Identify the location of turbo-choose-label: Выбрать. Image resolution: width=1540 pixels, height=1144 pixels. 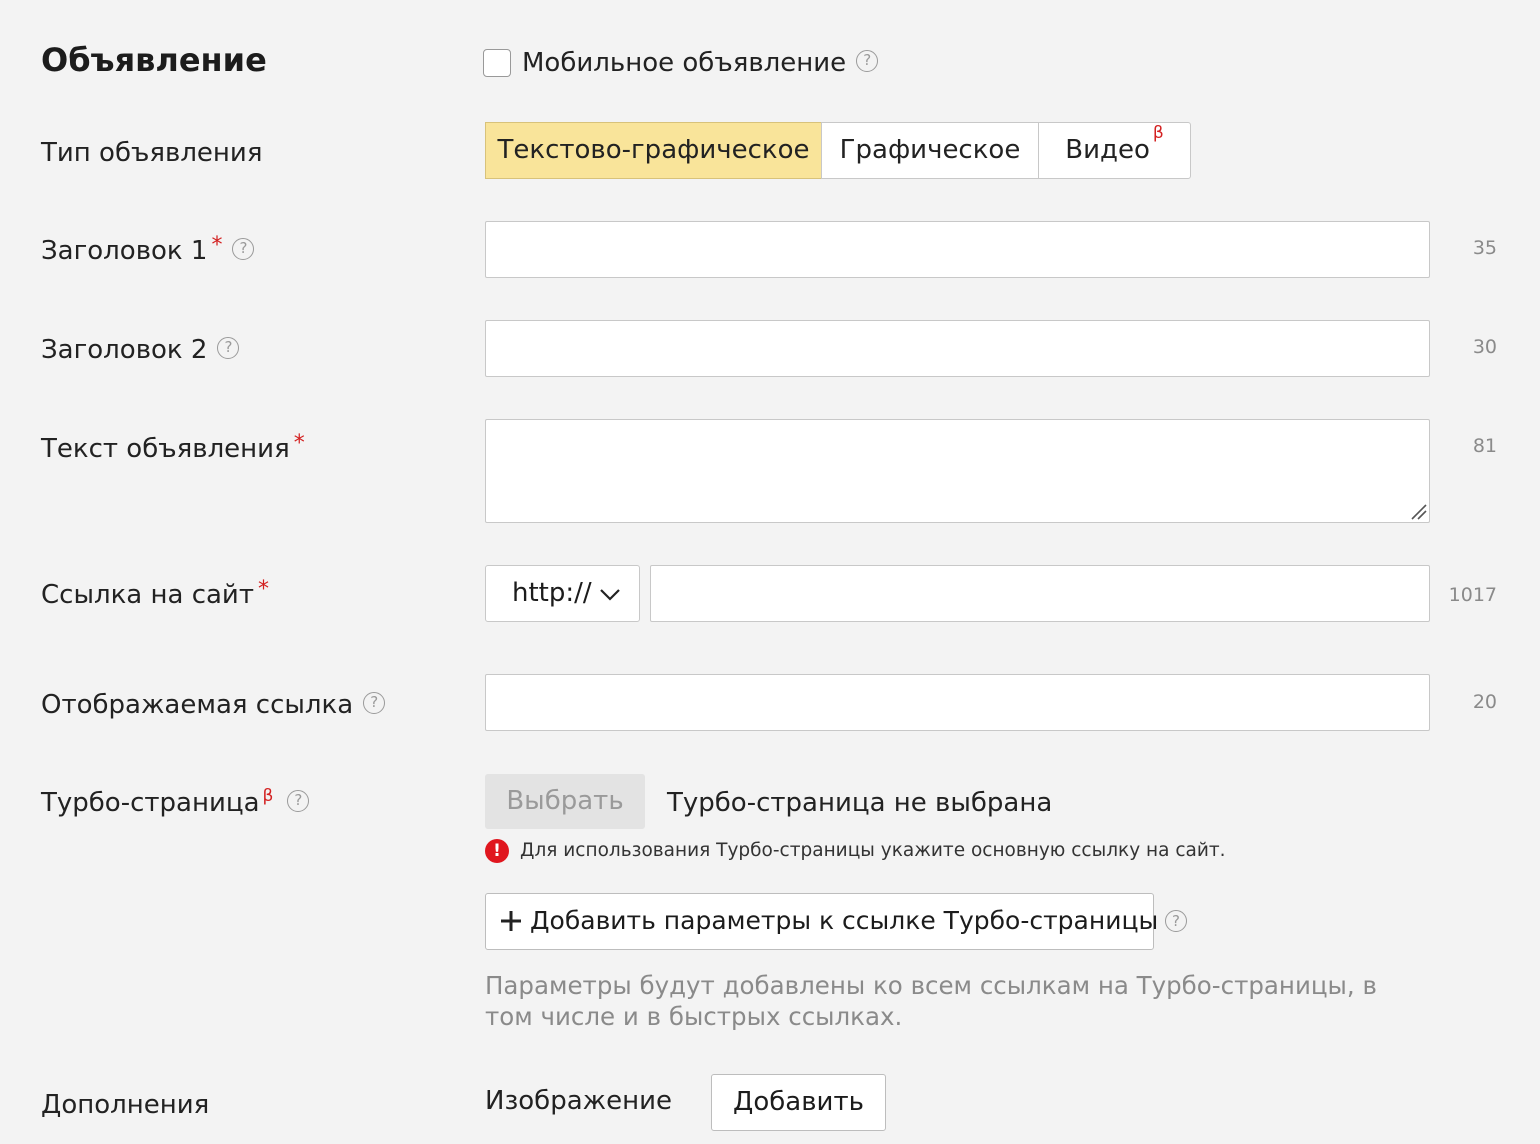
(565, 801).